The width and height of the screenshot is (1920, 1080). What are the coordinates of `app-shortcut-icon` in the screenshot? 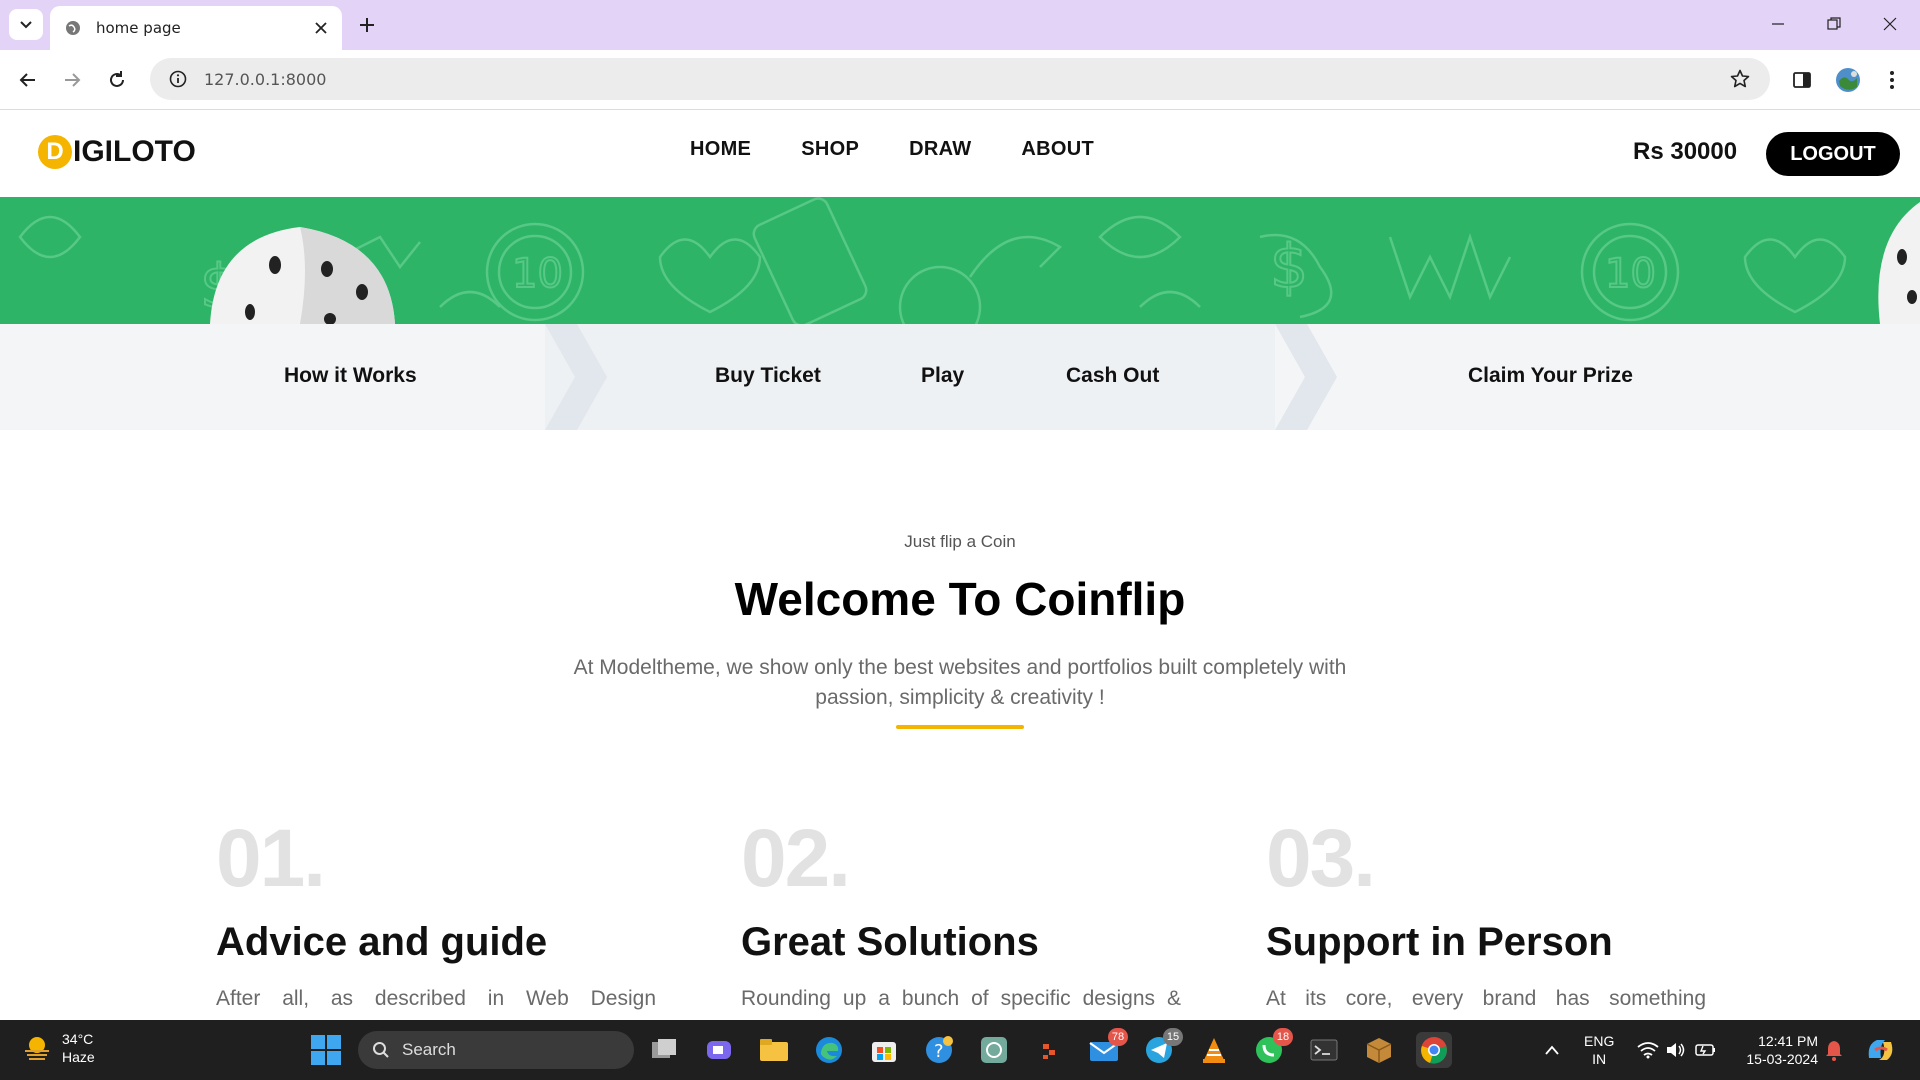 It's located at (1049, 1050).